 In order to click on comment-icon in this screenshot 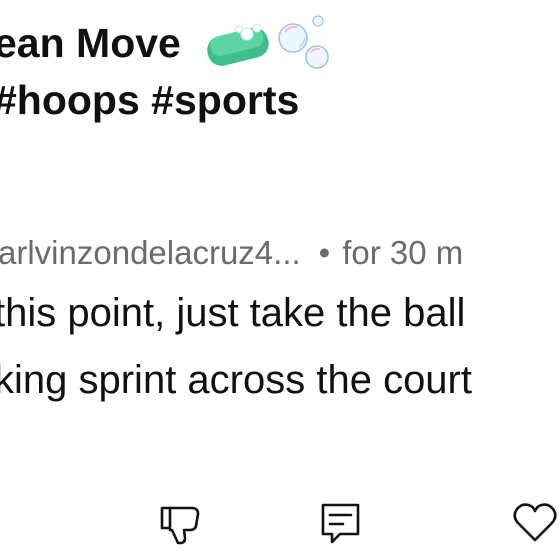, I will do `click(340, 523)`.